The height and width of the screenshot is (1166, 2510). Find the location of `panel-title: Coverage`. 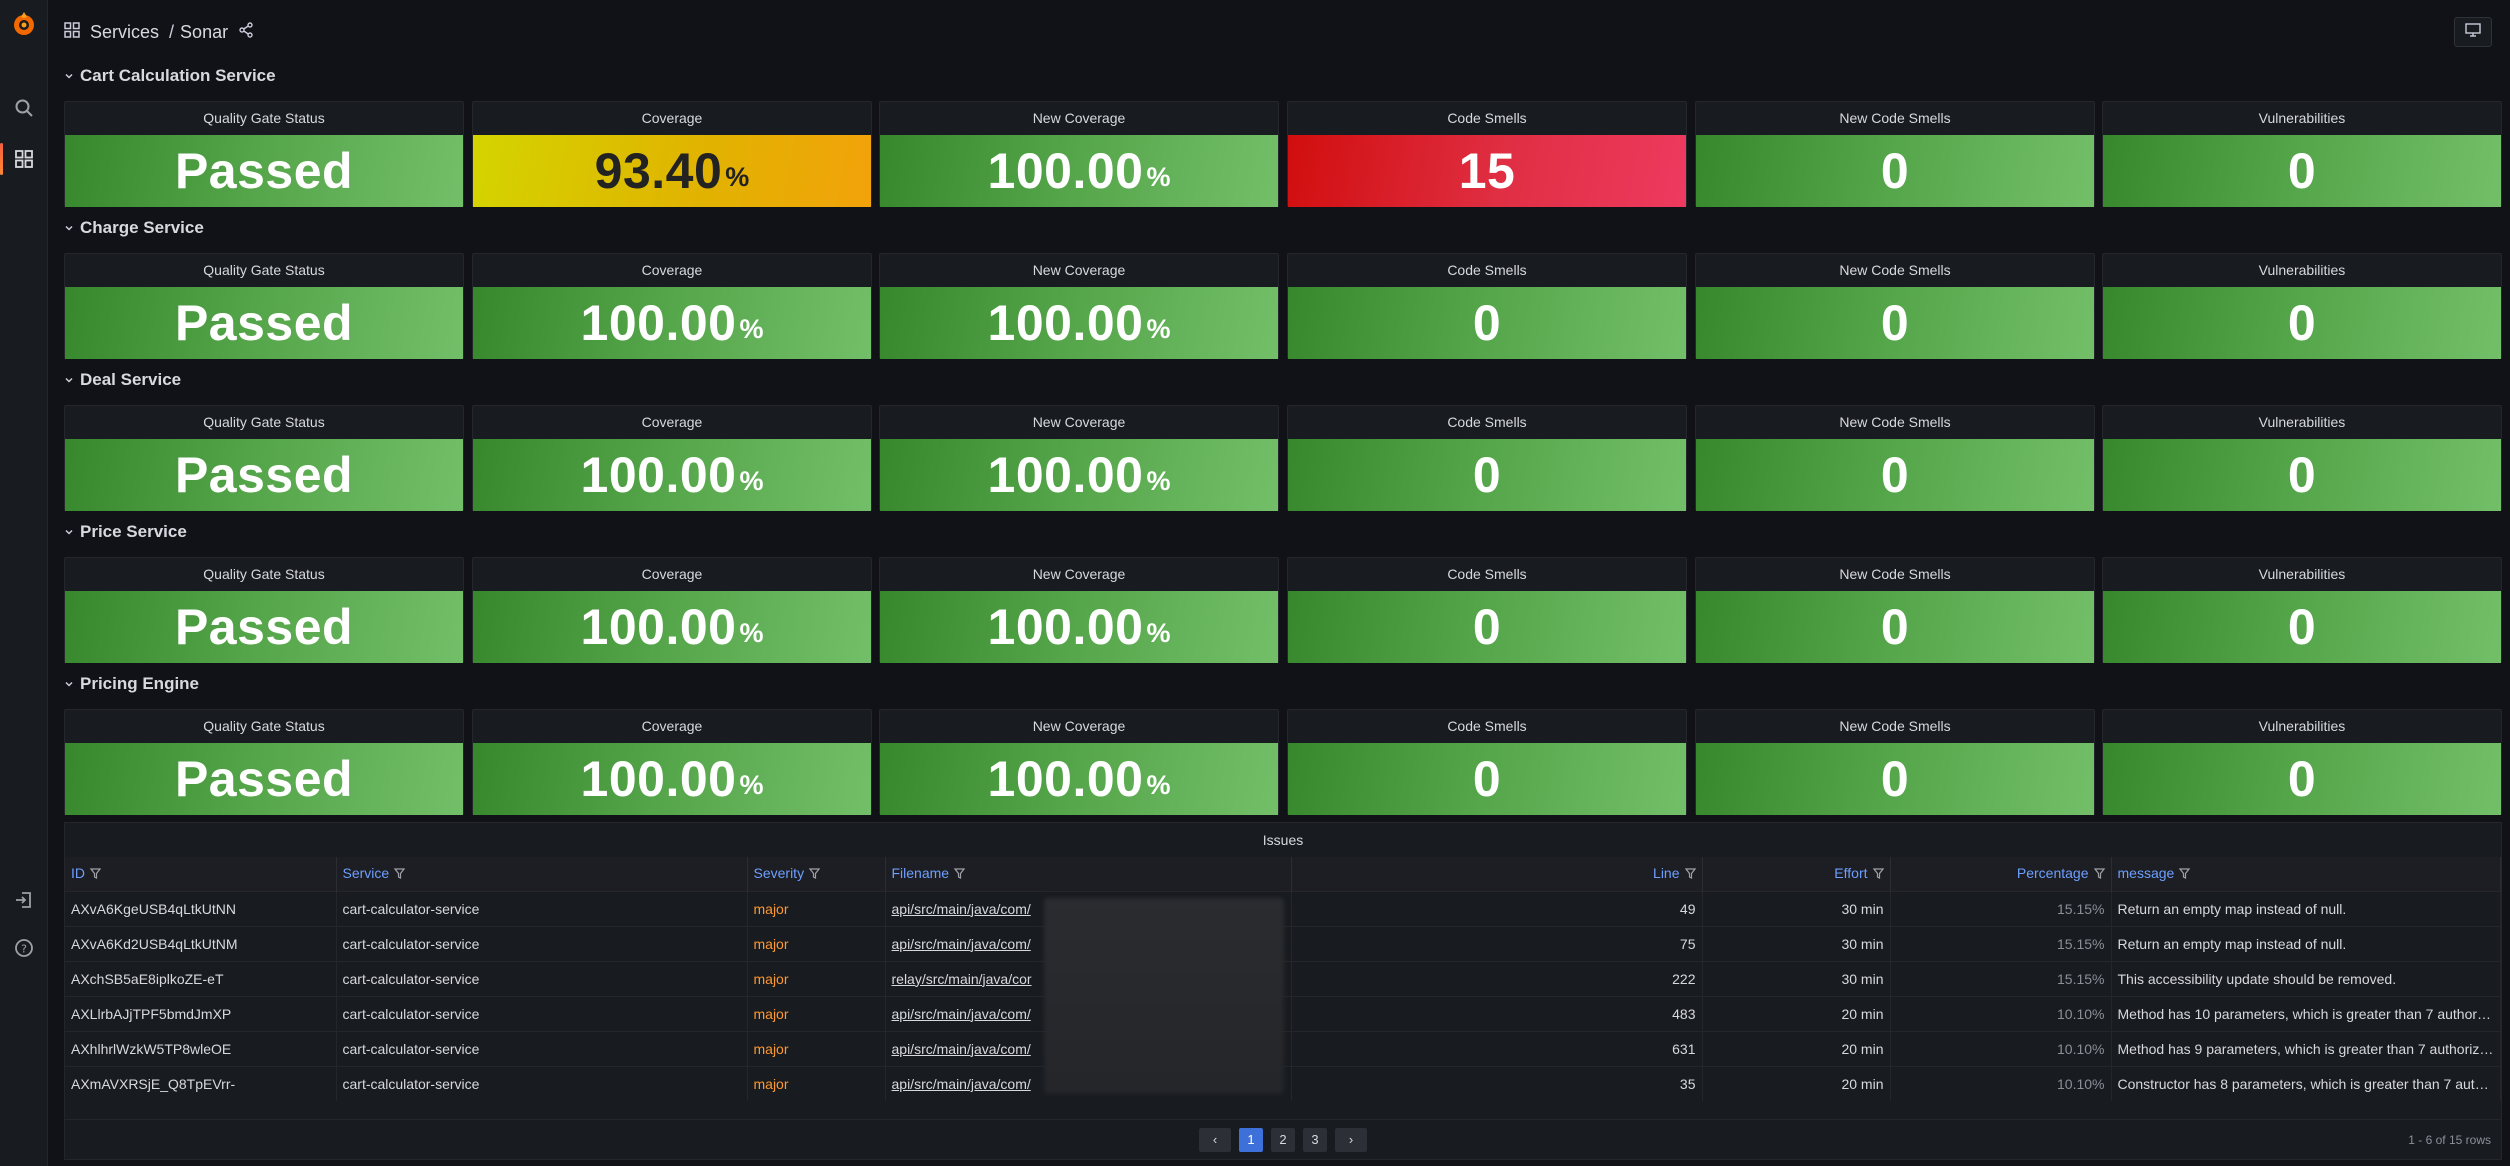

panel-title: Coverage is located at coordinates (672, 118).